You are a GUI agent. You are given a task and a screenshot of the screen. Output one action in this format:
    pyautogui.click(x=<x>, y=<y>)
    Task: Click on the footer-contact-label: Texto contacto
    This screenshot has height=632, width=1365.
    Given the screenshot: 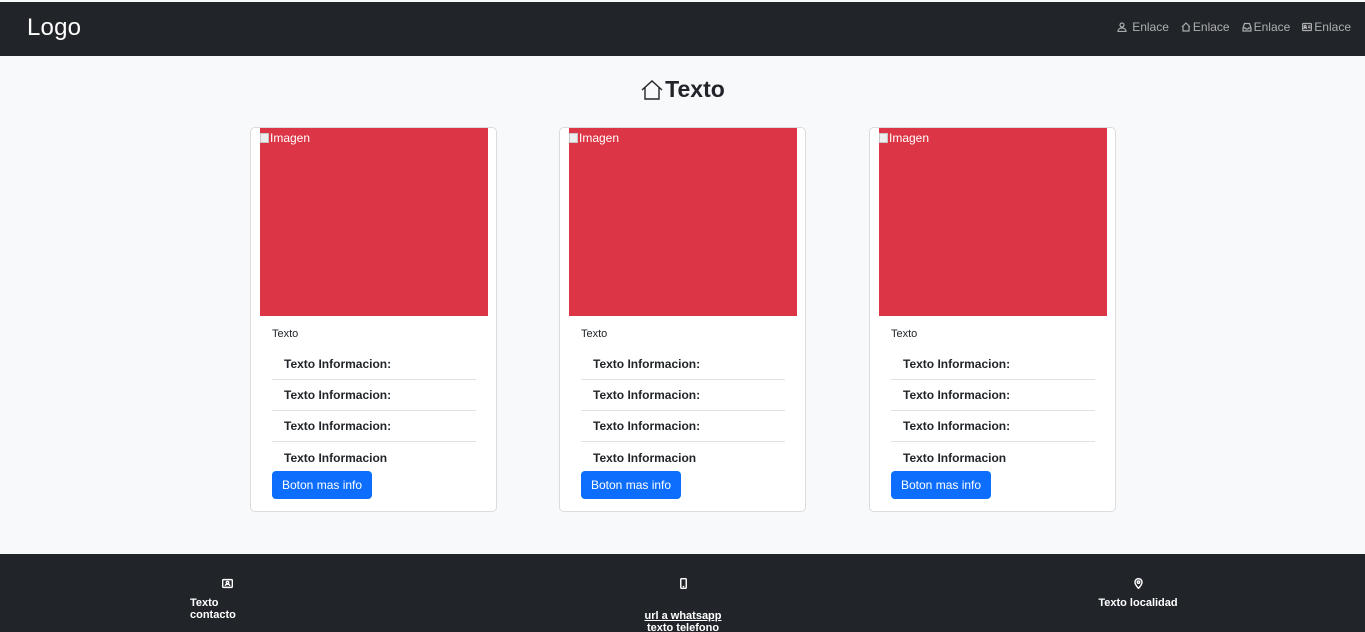 What is the action you would take?
    pyautogui.click(x=213, y=609)
    